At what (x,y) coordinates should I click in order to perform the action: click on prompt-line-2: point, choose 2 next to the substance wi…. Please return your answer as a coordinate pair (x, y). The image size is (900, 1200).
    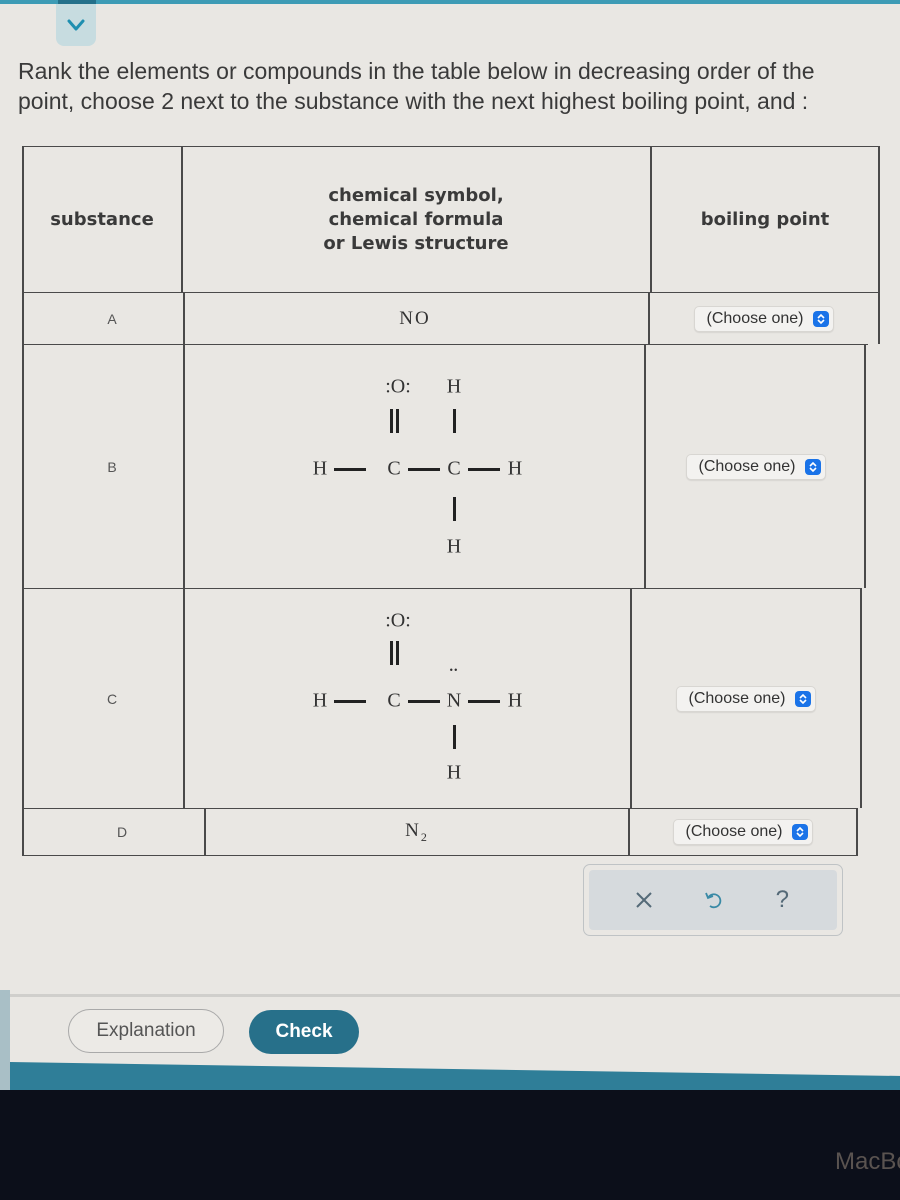
    Looking at the image, I should click on (413, 101).